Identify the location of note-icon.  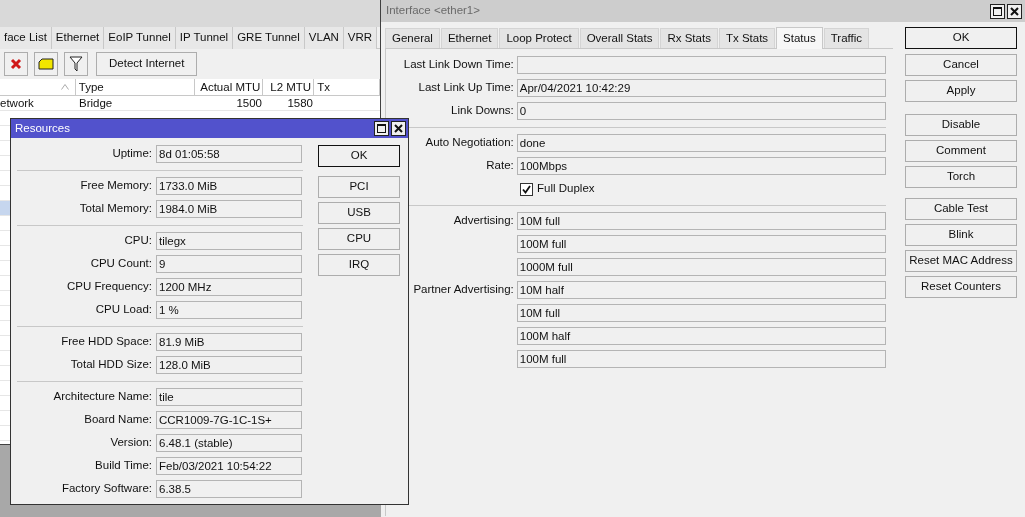
(46, 64).